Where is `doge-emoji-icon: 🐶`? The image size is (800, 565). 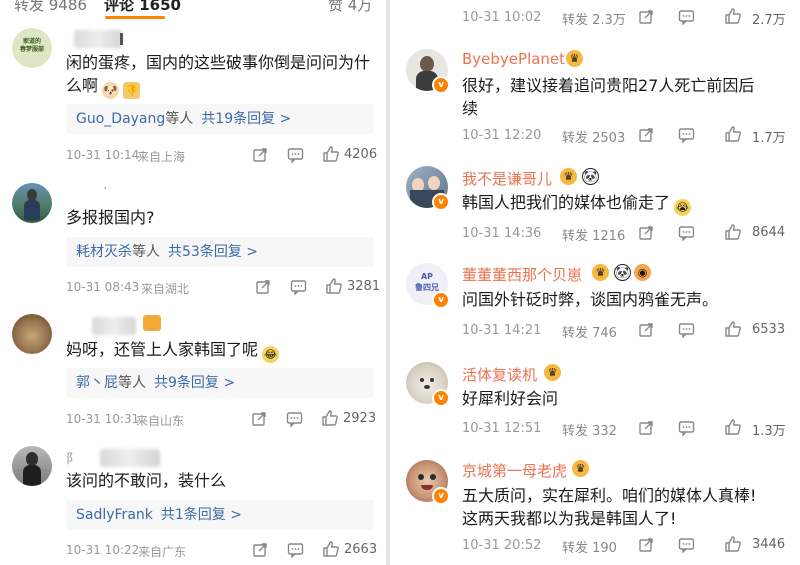
doge-emoji-icon: 🐶 is located at coordinates (111, 90).